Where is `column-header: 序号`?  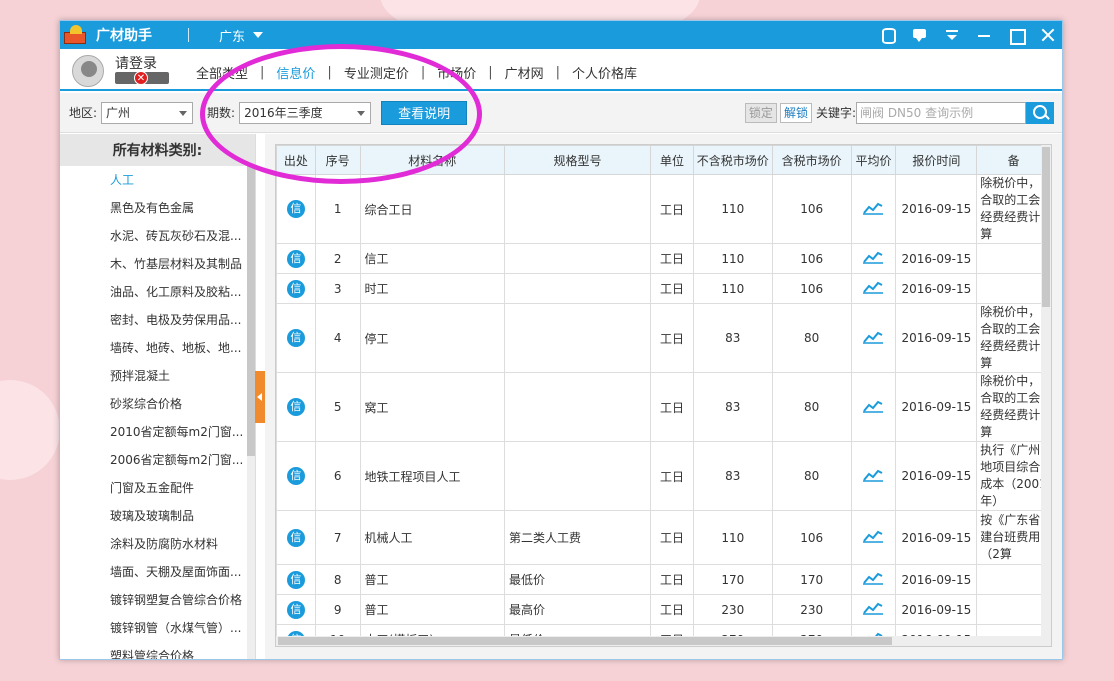
column-header: 序号 is located at coordinates (337, 160).